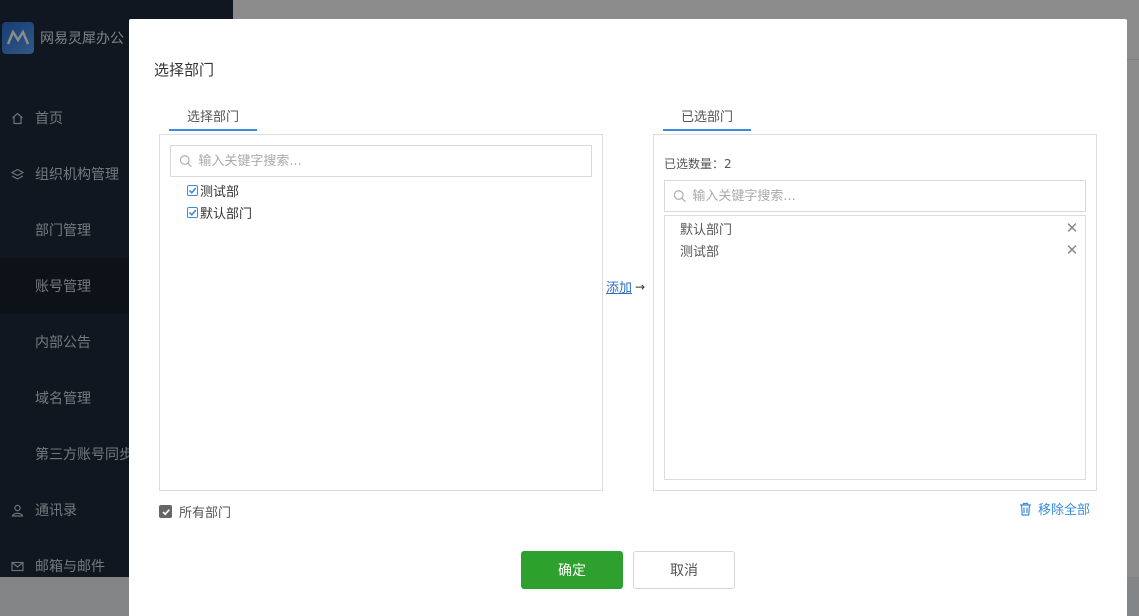 The width and height of the screenshot is (1139, 616). What do you see at coordinates (684, 570) in the screenshot?
I see `cancel-button: 取消` at bounding box center [684, 570].